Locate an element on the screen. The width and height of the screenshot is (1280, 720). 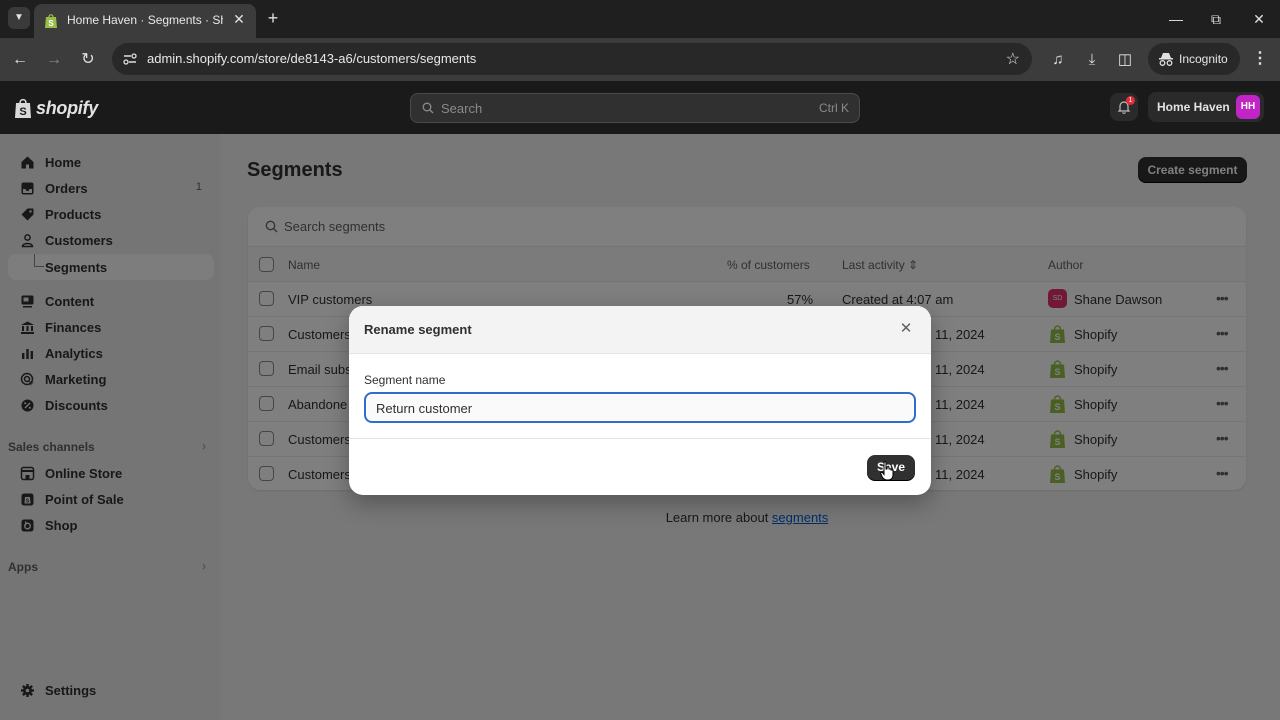
side-panel-icon: ◫ is located at coordinates (1125, 60).